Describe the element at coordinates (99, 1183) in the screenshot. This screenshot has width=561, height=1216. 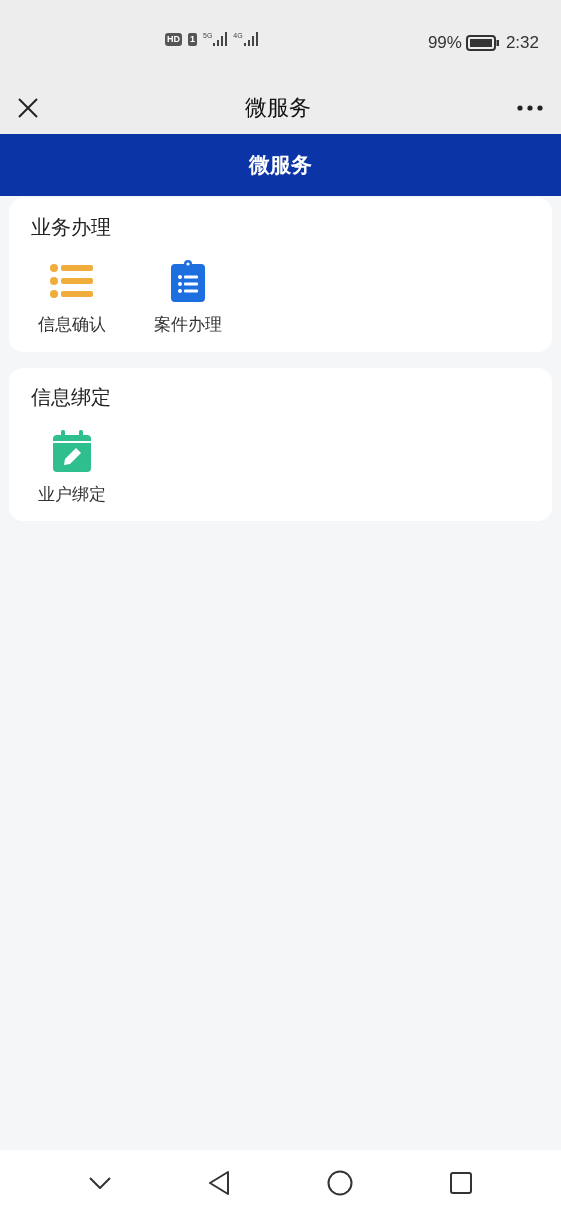
I see `chevron-down-icon` at that location.